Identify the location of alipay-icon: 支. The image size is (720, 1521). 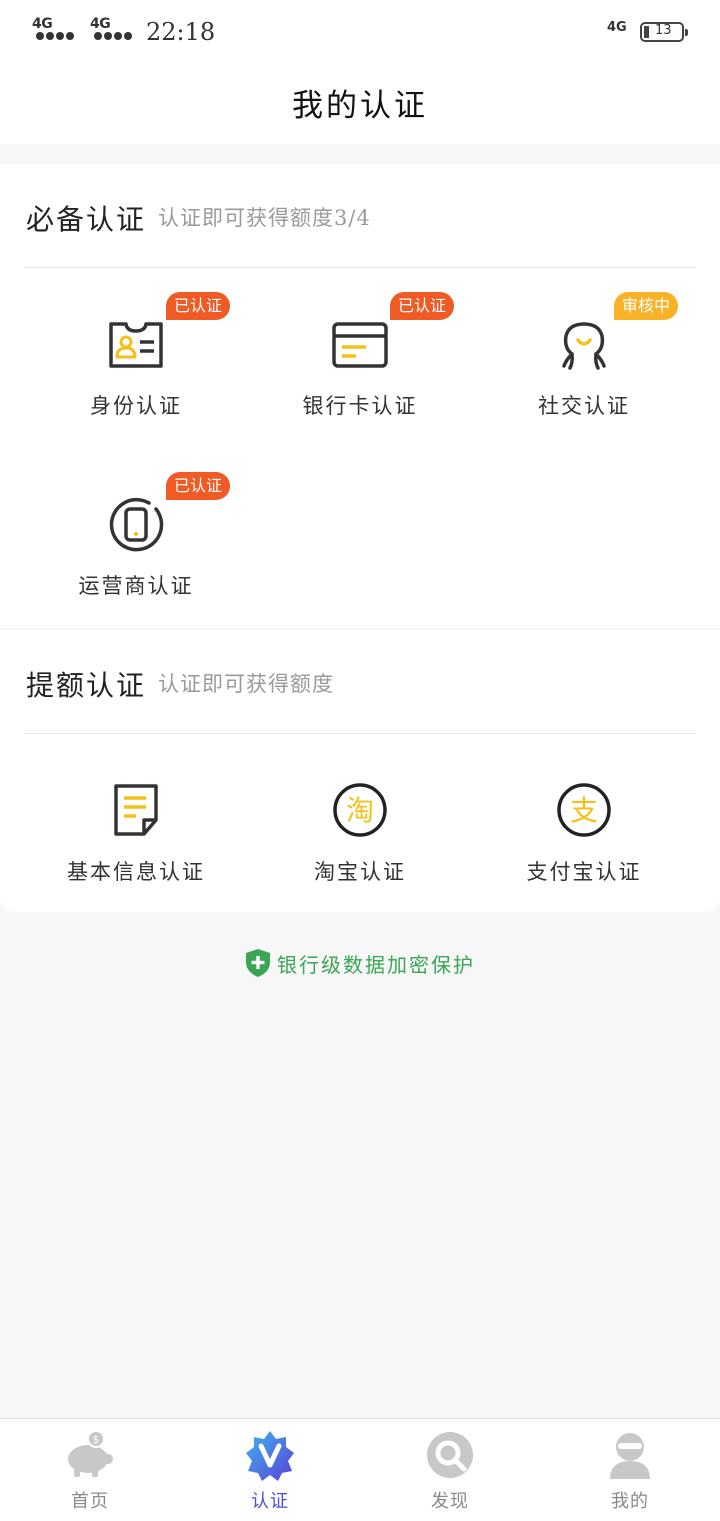
(584, 810).